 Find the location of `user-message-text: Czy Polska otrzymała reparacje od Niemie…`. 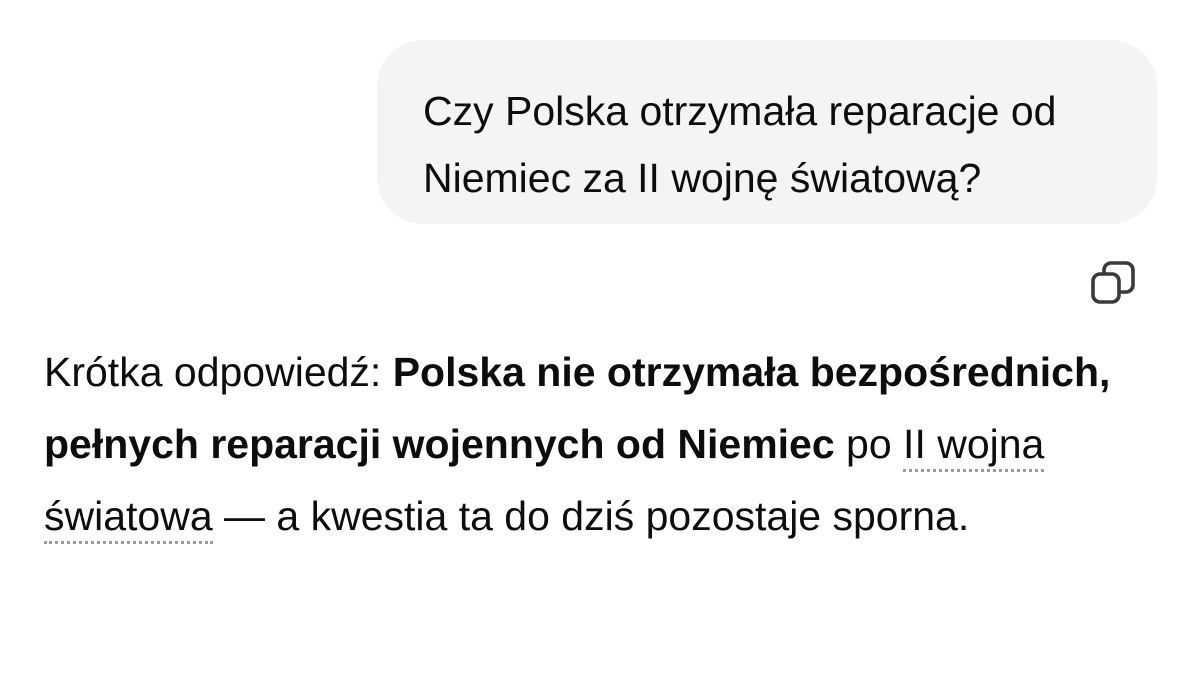

user-message-text: Czy Polska otrzymała reparacje od Niemie… is located at coordinates (740, 144).